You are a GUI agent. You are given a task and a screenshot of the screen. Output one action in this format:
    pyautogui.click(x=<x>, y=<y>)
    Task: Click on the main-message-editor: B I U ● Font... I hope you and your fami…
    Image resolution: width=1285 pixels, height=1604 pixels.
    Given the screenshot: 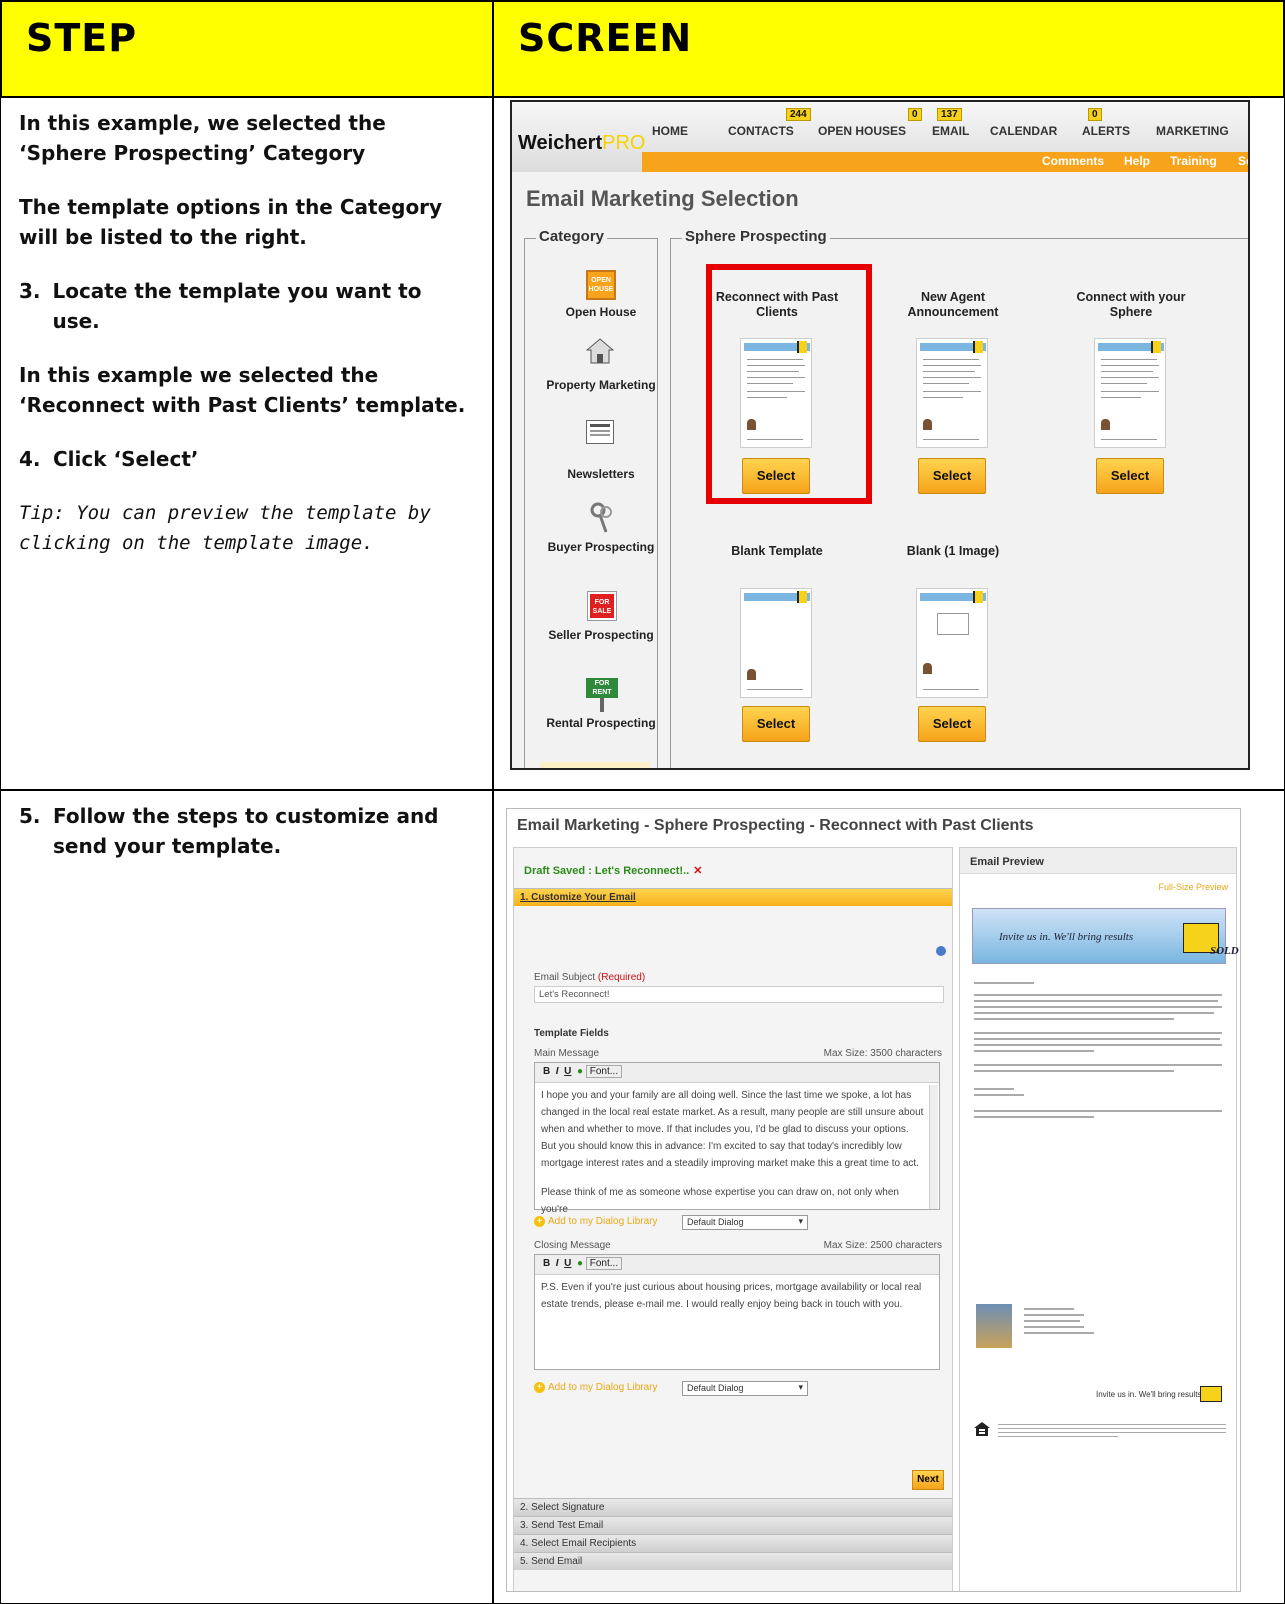 What is the action you would take?
    pyautogui.click(x=737, y=1138)
    